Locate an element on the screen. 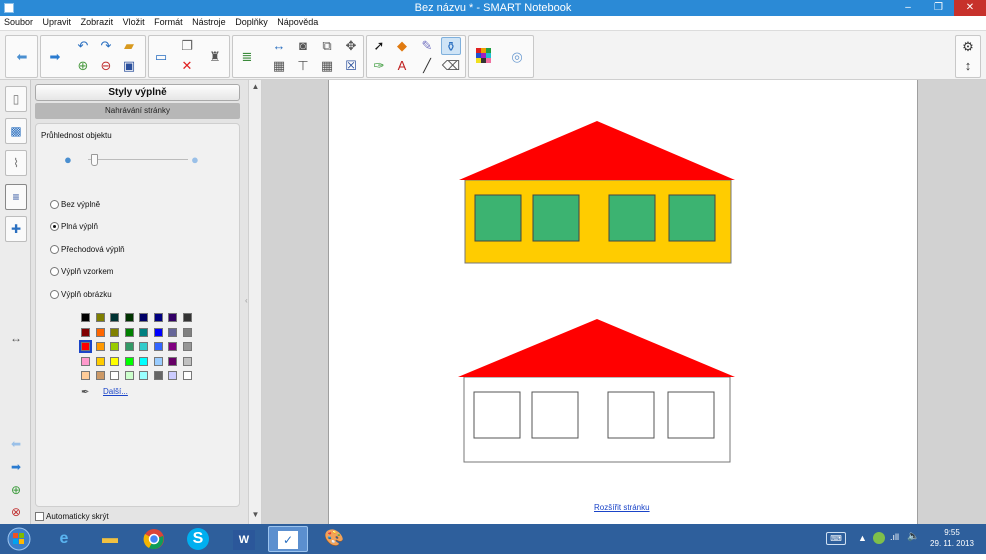  fill-bucket-icon: ⚱ is located at coordinates (451, 46).